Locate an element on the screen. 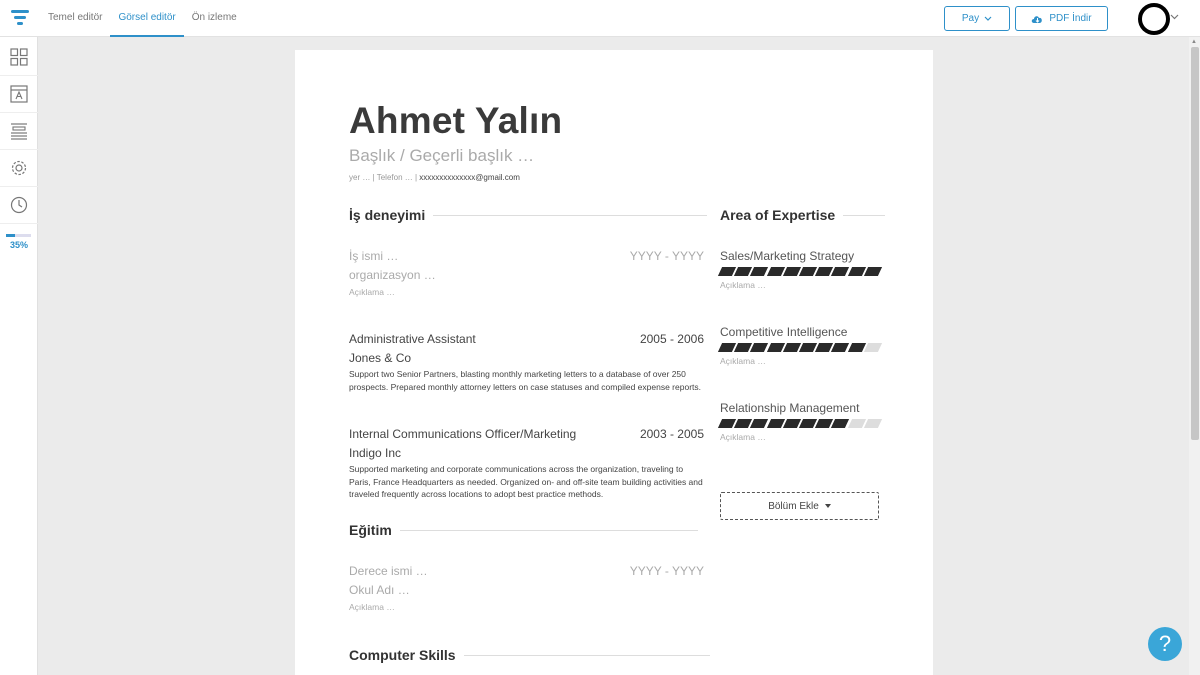 Image resolution: width=1200 pixels, height=675 pixels. share-label: Pay is located at coordinates (970, 18).